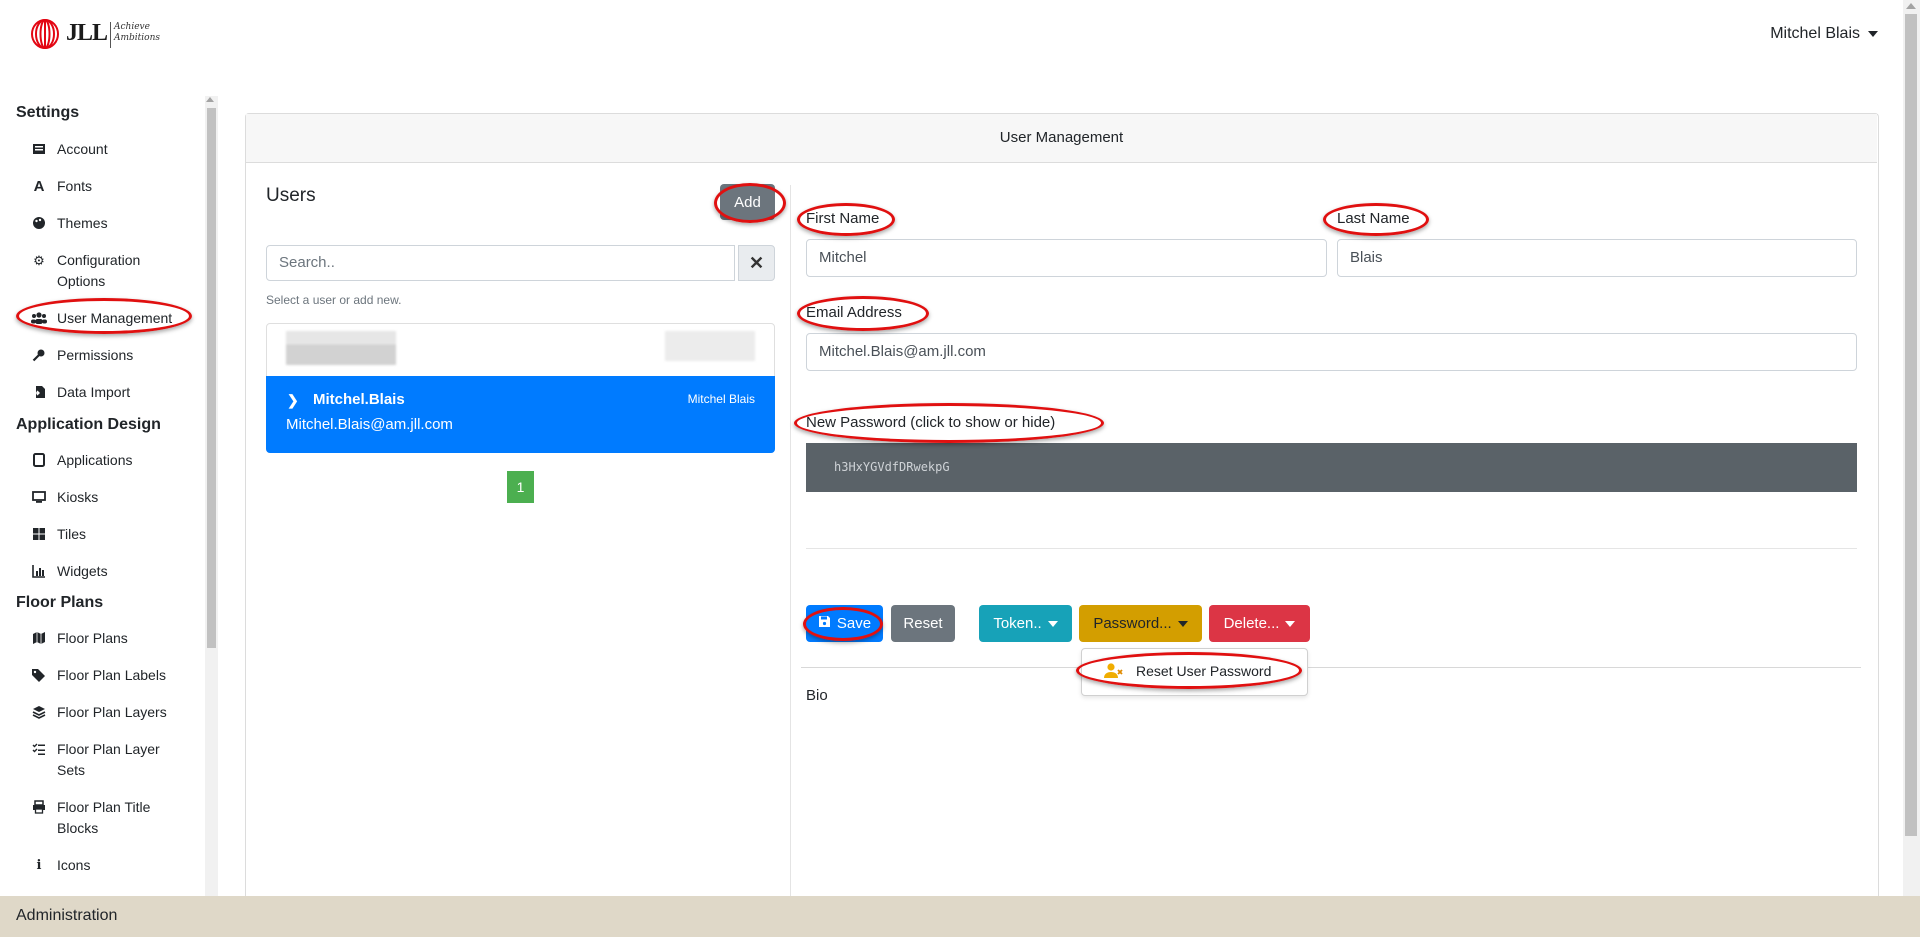 This screenshot has height=937, width=1920. What do you see at coordinates (39, 393) in the screenshot?
I see `file-import-icon` at bounding box center [39, 393].